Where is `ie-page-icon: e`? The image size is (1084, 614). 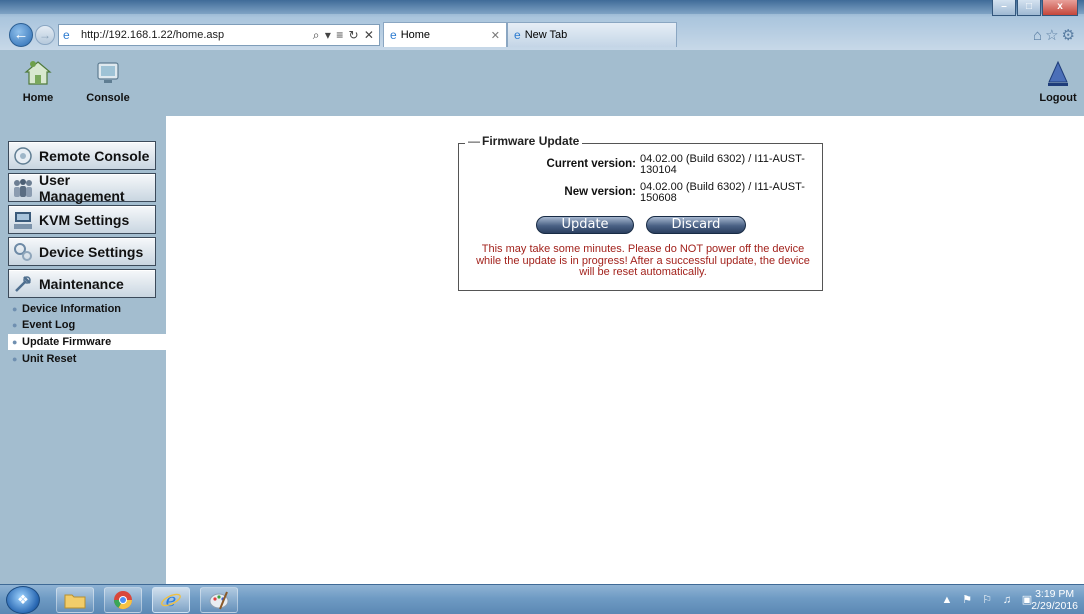 ie-page-icon: e is located at coordinates (66, 35).